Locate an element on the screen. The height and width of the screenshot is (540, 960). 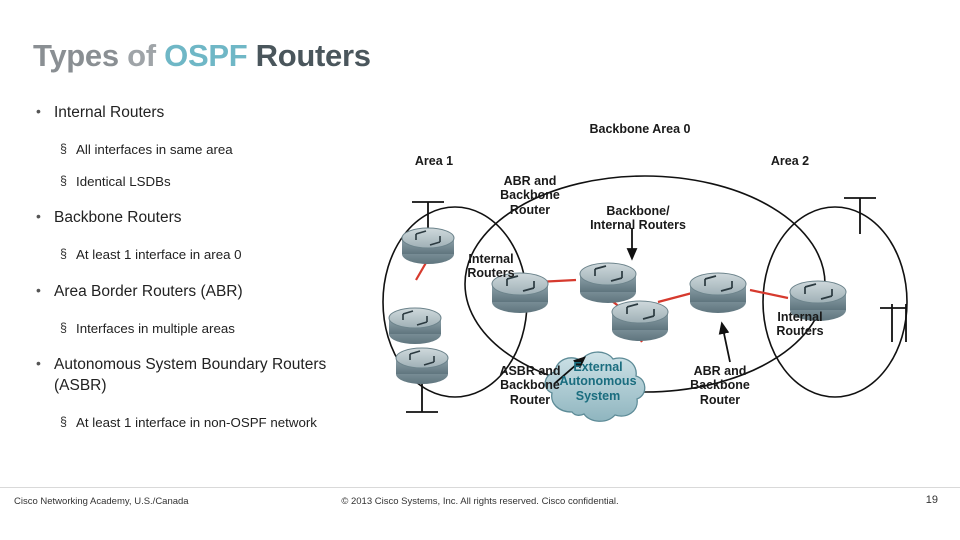
label-internal-routers-right: Internal Routers is located at coordinates (800, 324).